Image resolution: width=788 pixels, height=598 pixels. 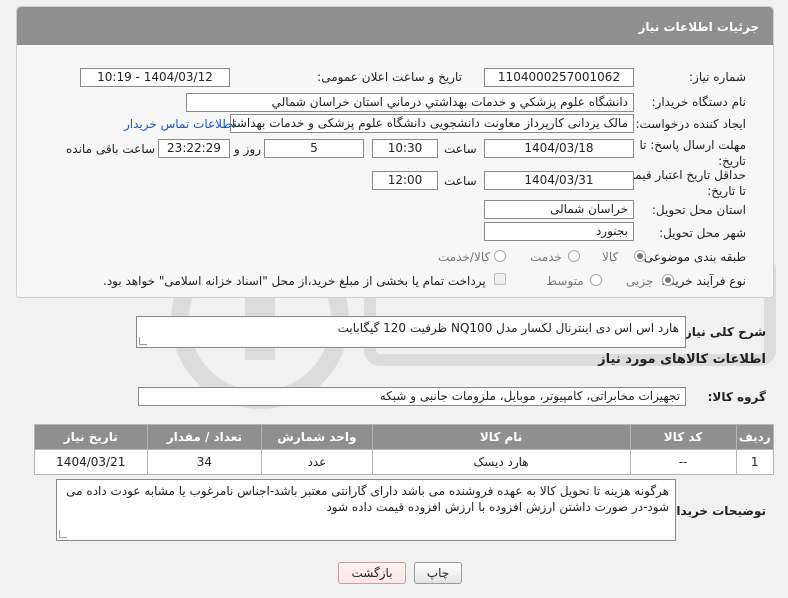 What do you see at coordinates (683, 462) in the screenshot?
I see `cell-item-code: --` at bounding box center [683, 462].